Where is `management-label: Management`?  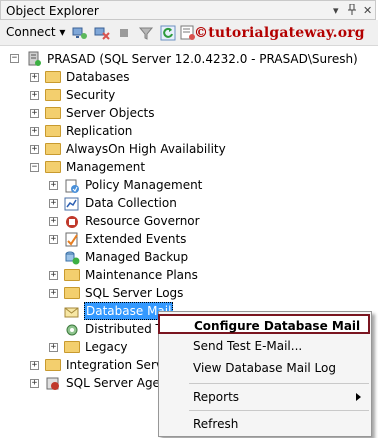 management-label: Management is located at coordinates (106, 167).